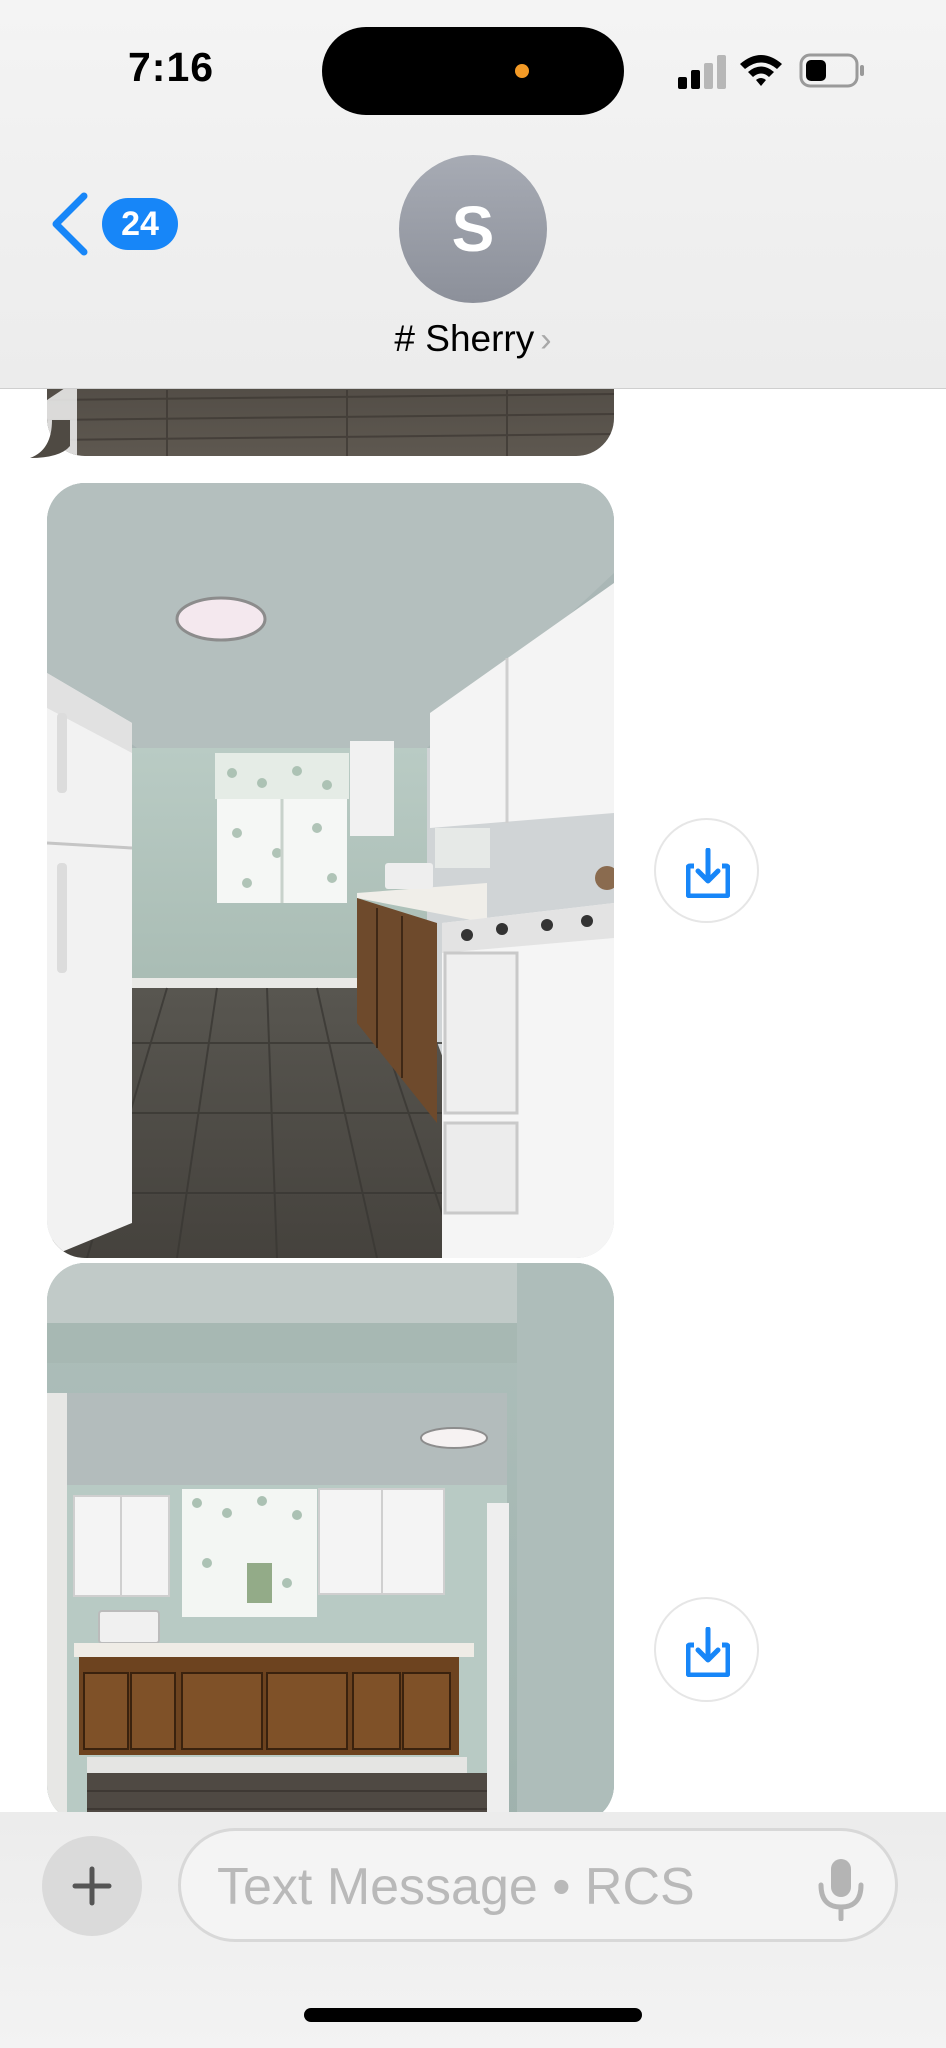  I want to click on dictation-button, so click(841, 1889).